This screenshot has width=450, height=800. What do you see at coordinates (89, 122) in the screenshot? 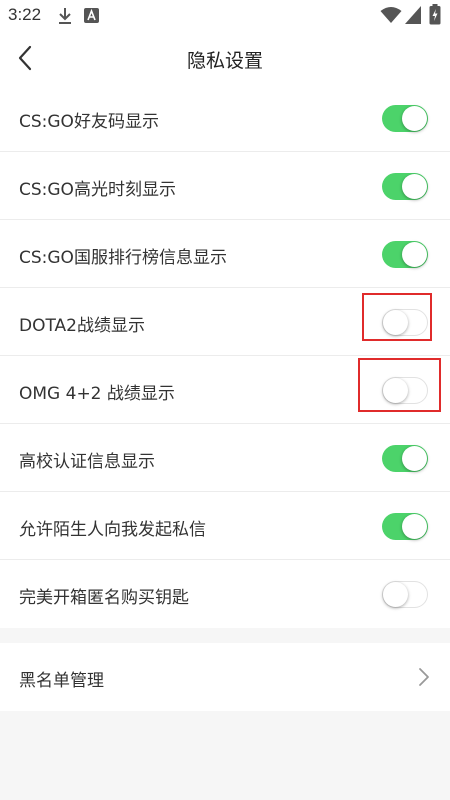
I see `setting-label: CS:GO好友码显示` at bounding box center [89, 122].